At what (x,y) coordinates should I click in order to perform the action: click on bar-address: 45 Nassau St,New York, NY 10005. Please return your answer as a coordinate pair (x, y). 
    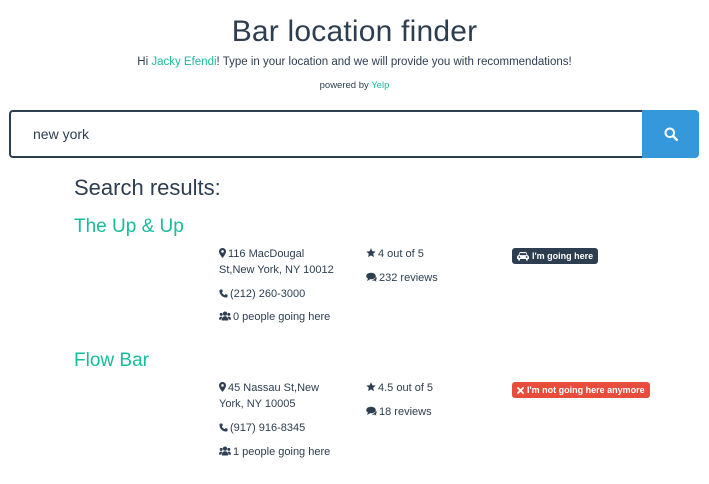
    Looking at the image, I should click on (284, 396).